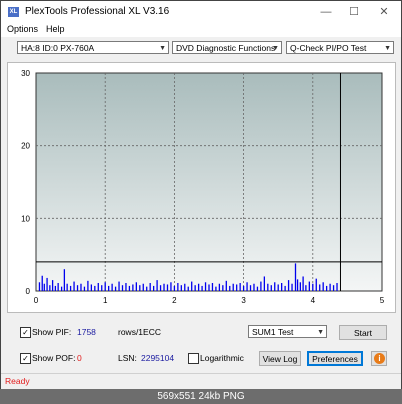  I want to click on drive-select: HA:8 ID:0 PX-760A ▼, so click(93, 47).